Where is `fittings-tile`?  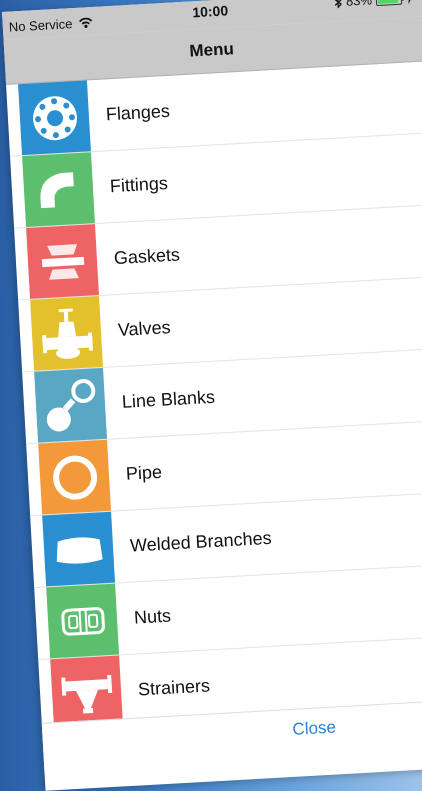 fittings-tile is located at coordinates (58, 189).